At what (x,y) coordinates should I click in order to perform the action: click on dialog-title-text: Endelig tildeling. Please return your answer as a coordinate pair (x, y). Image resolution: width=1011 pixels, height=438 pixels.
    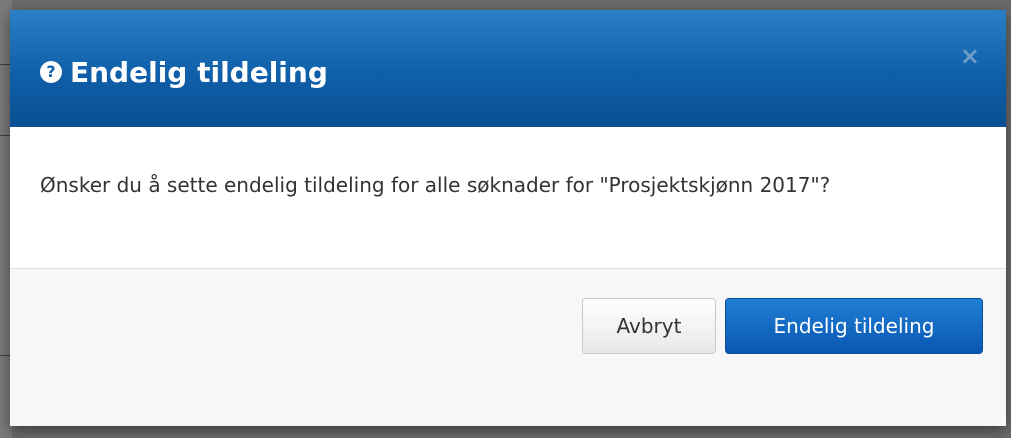
    Looking at the image, I should click on (199, 72).